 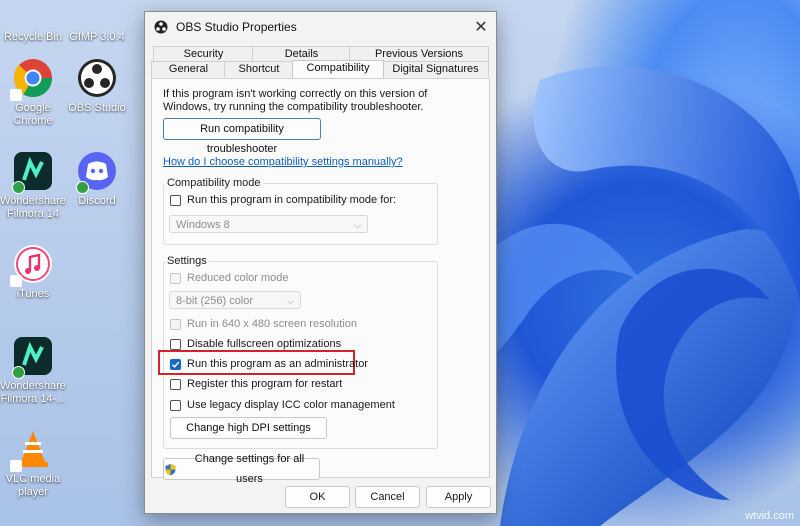 I want to click on desktop-icon-itunes: iTunes, so click(x=33, y=272).